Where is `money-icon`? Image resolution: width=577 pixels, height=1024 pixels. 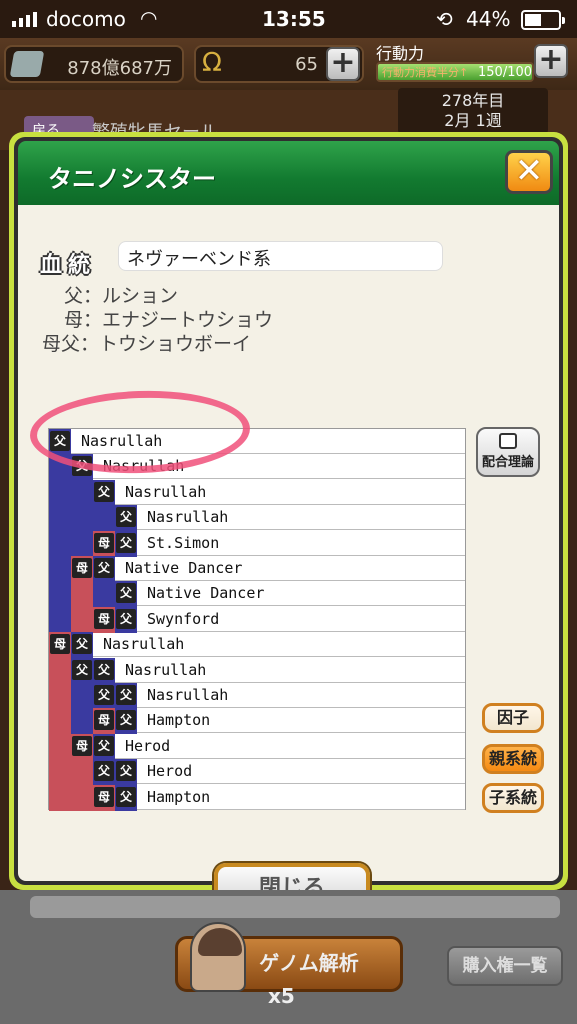
money-icon is located at coordinates (27, 64).